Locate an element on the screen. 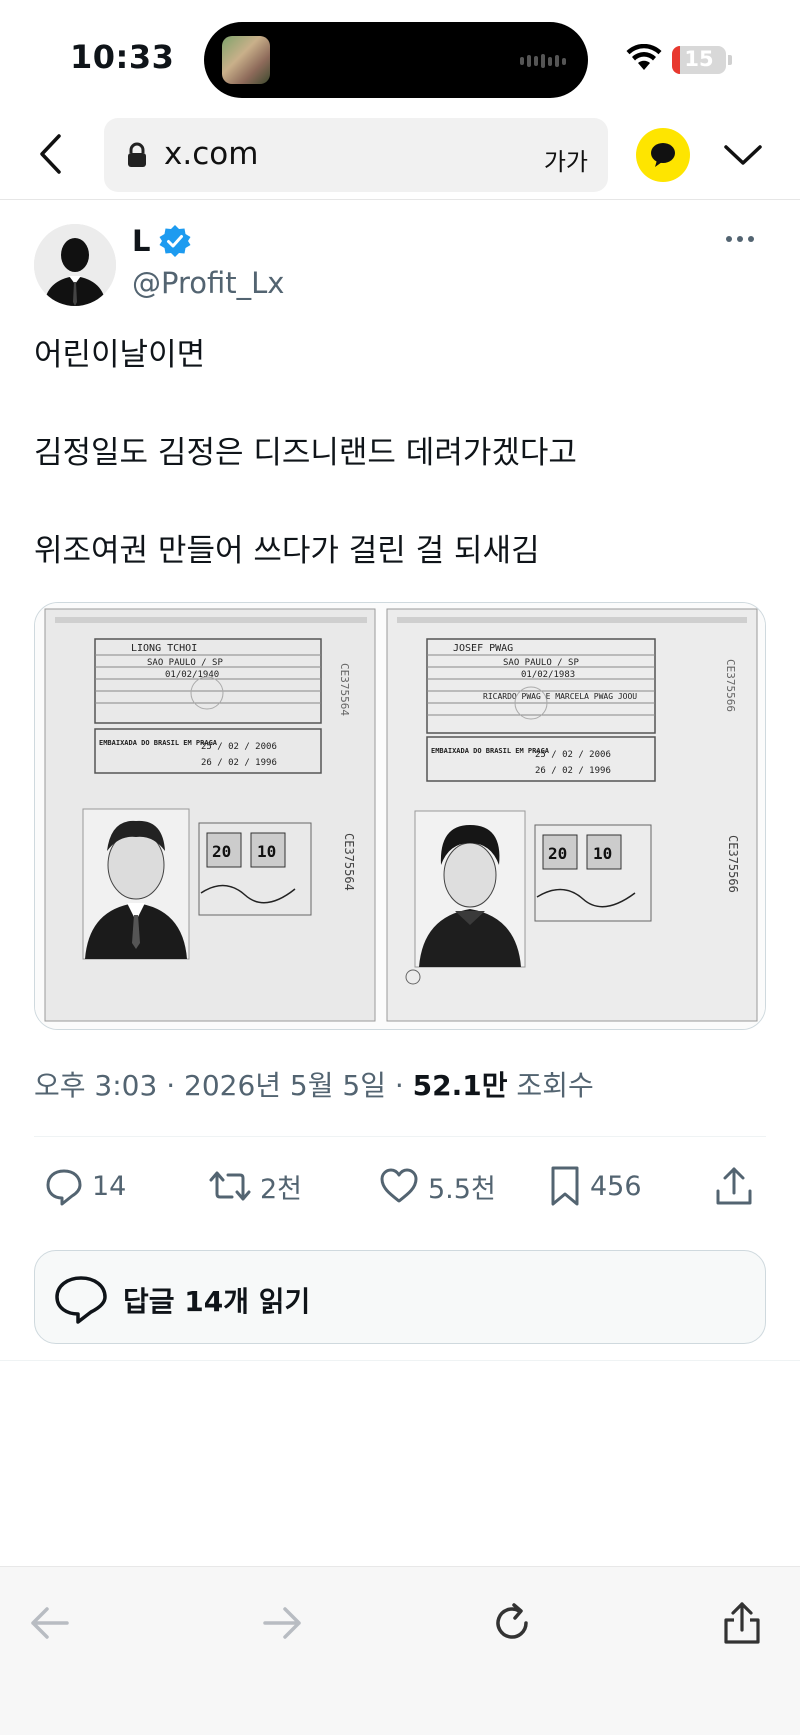 This screenshot has width=800, height=1735. bookmark-button: 456 is located at coordinates (595, 1186).